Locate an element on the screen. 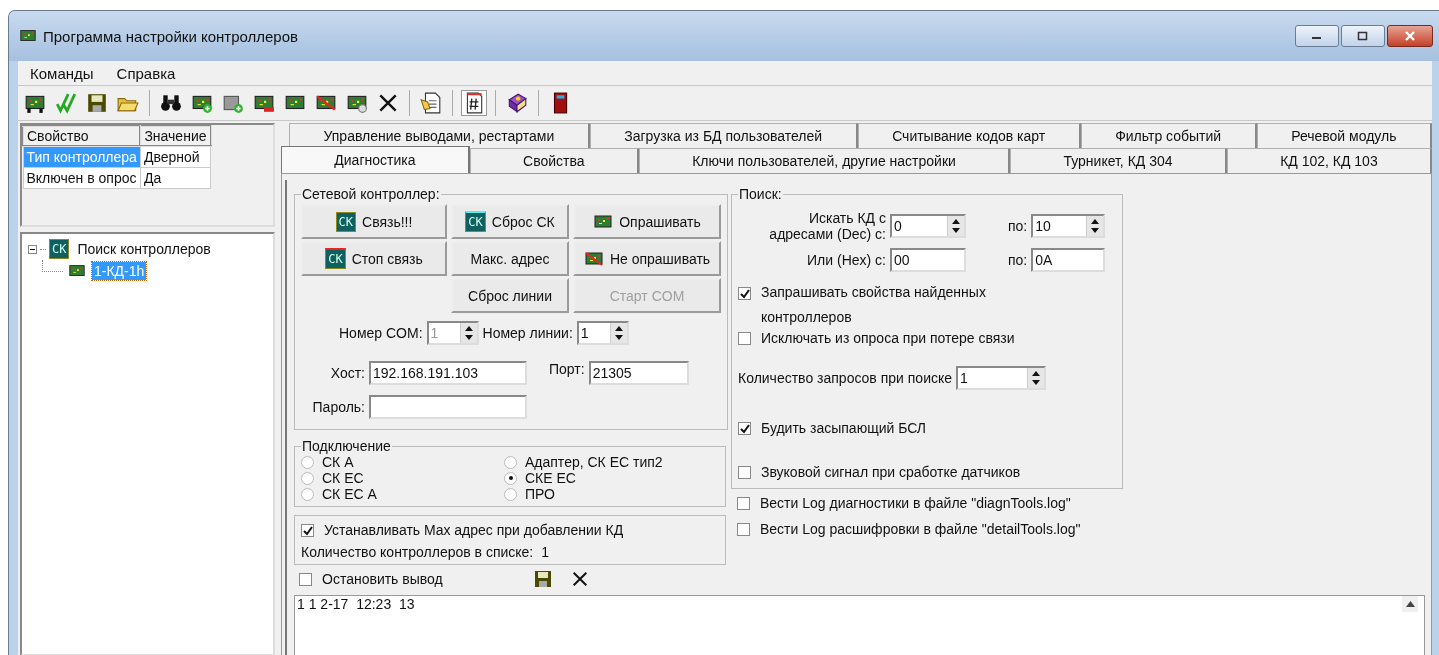  input-field: 0A is located at coordinates (1068, 260).